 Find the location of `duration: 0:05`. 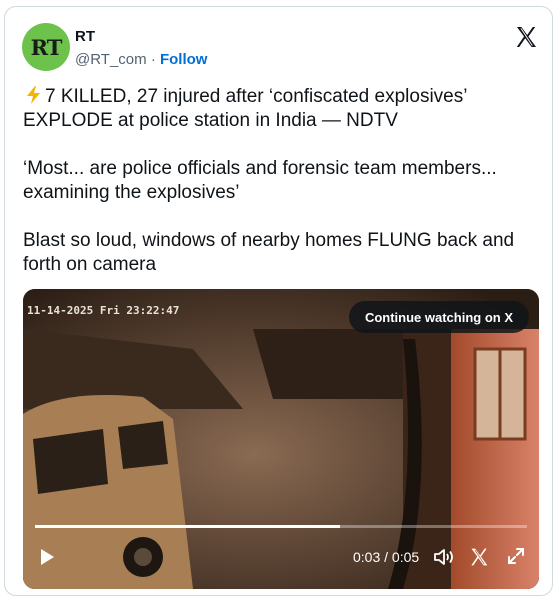

duration: 0:05 is located at coordinates (405, 557).